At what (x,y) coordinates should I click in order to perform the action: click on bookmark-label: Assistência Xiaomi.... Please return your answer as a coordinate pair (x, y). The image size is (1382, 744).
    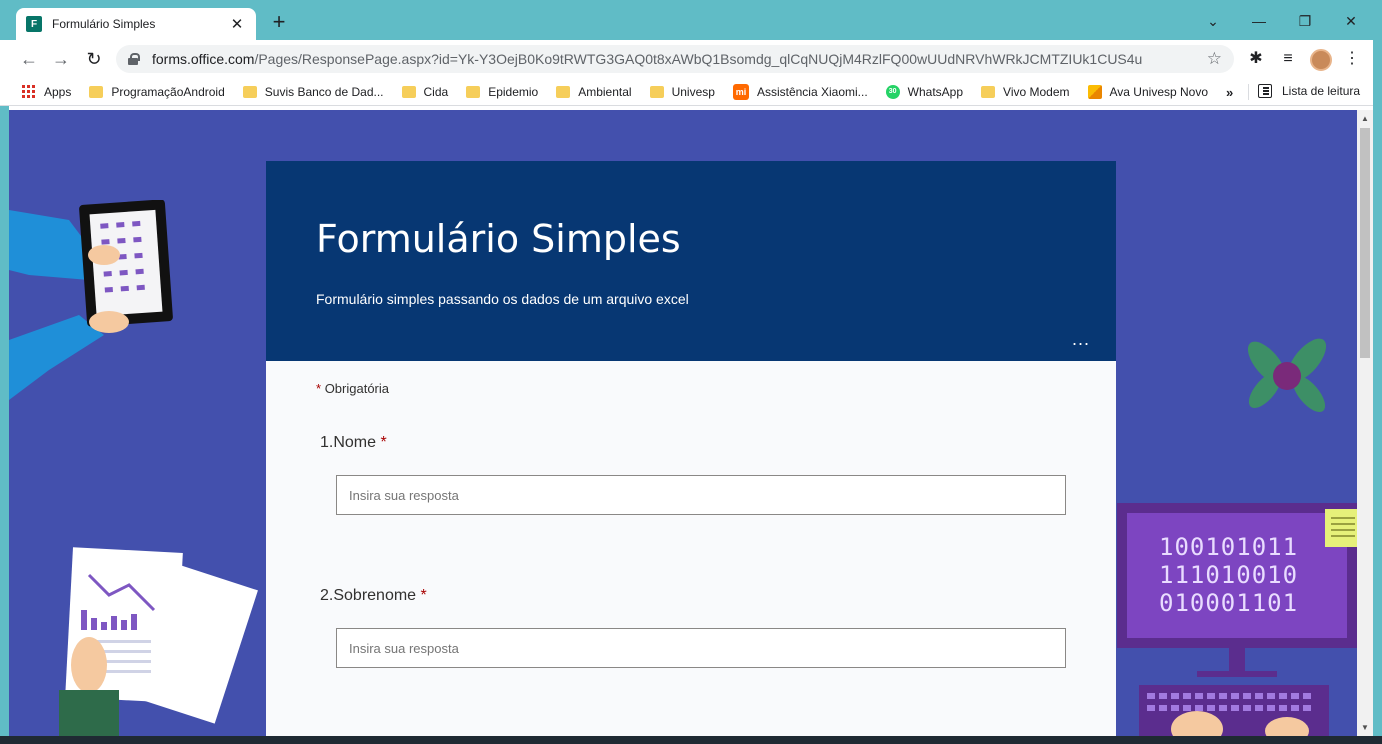
    Looking at the image, I should click on (812, 91).